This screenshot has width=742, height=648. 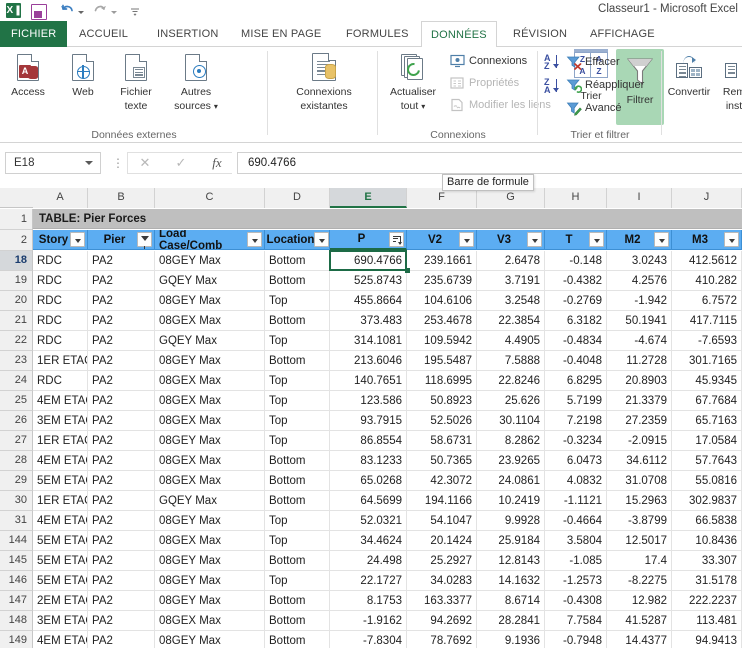 What do you see at coordinates (114, 12) in the screenshot?
I see `redo-dropdown-icon` at bounding box center [114, 12].